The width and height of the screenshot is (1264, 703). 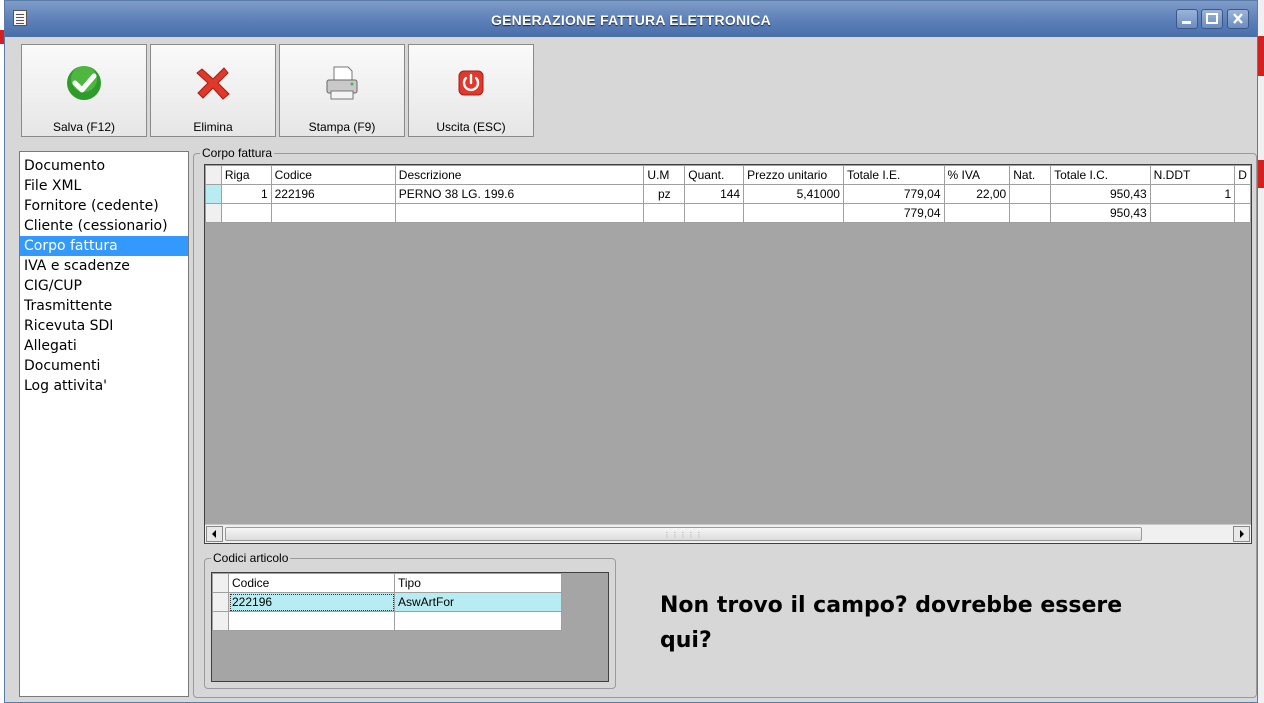 What do you see at coordinates (977, 175) in the screenshot?
I see `column-header: % IVA` at bounding box center [977, 175].